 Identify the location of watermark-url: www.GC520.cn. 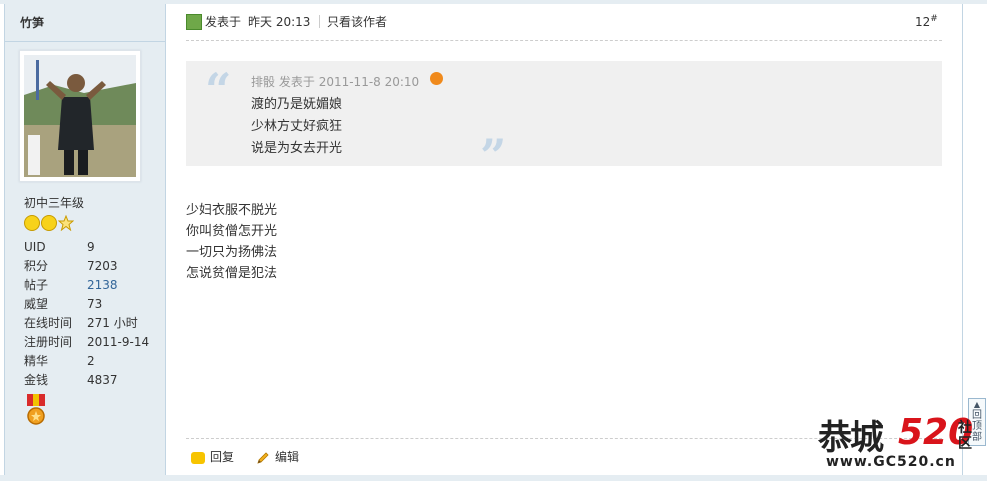
(891, 462).